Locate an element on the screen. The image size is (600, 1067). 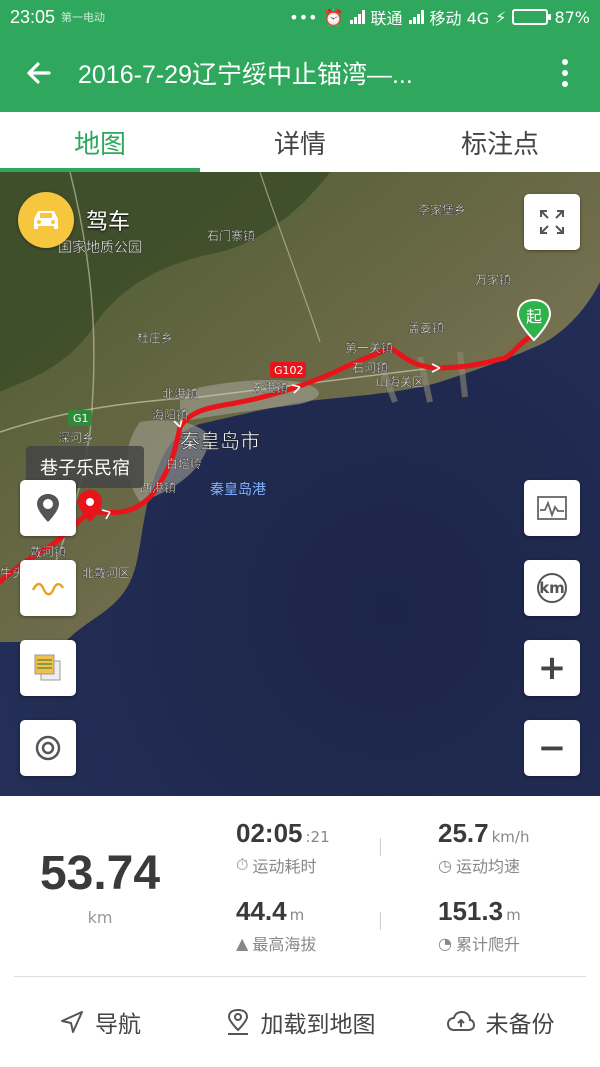
backup-label: 未备份 is located at coordinates (520, 1025).